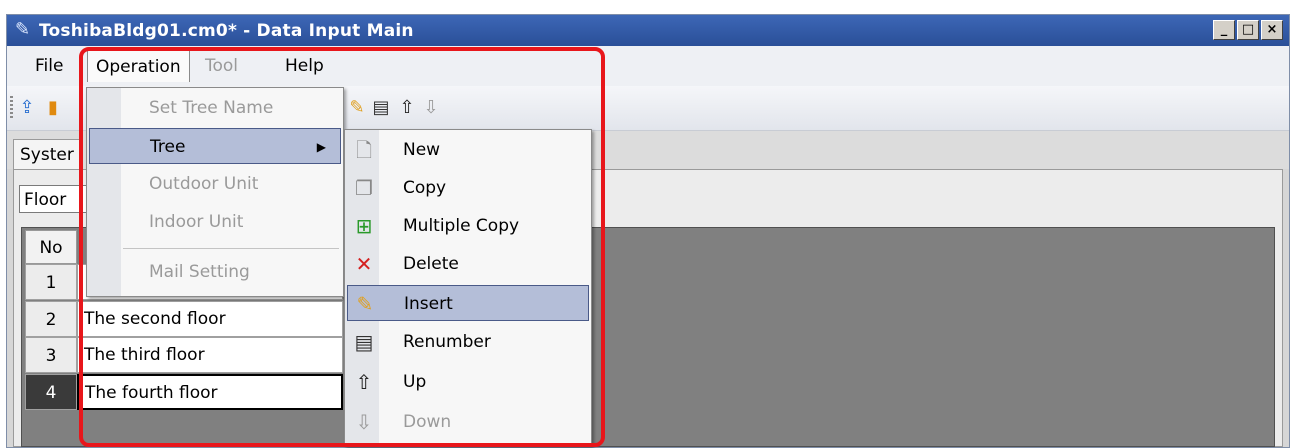  What do you see at coordinates (23, 29) in the screenshot?
I see `app-icon: ✎` at bounding box center [23, 29].